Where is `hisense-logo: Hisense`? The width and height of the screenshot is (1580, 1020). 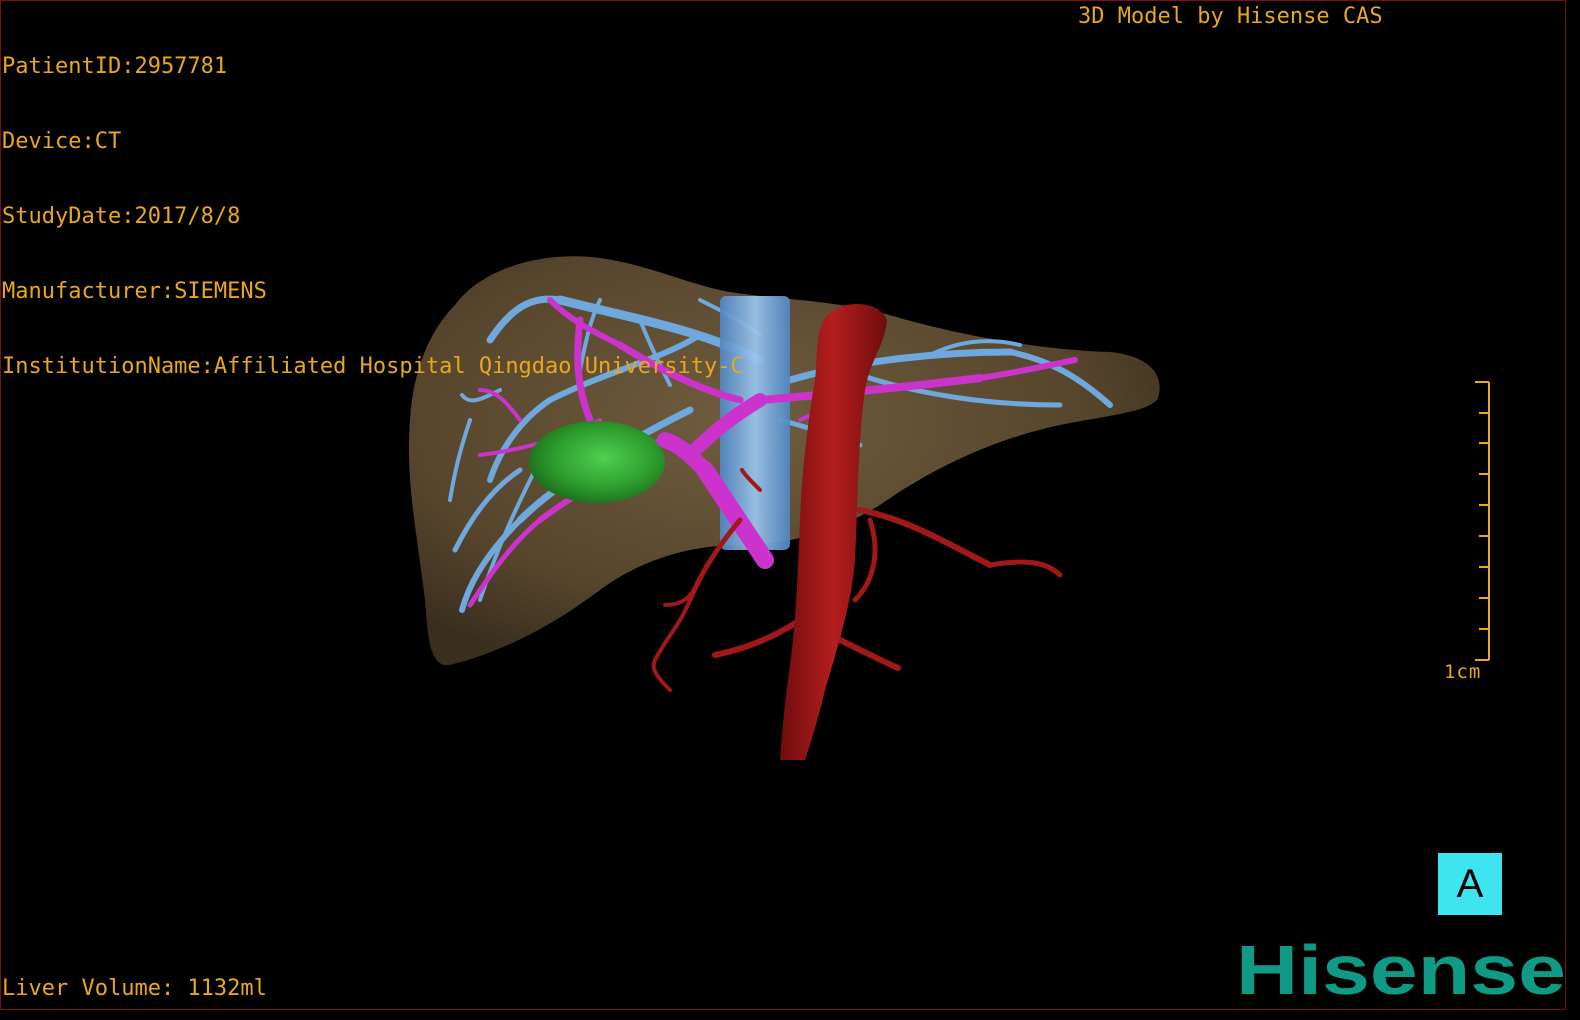 hisense-logo: Hisense is located at coordinates (1401, 971).